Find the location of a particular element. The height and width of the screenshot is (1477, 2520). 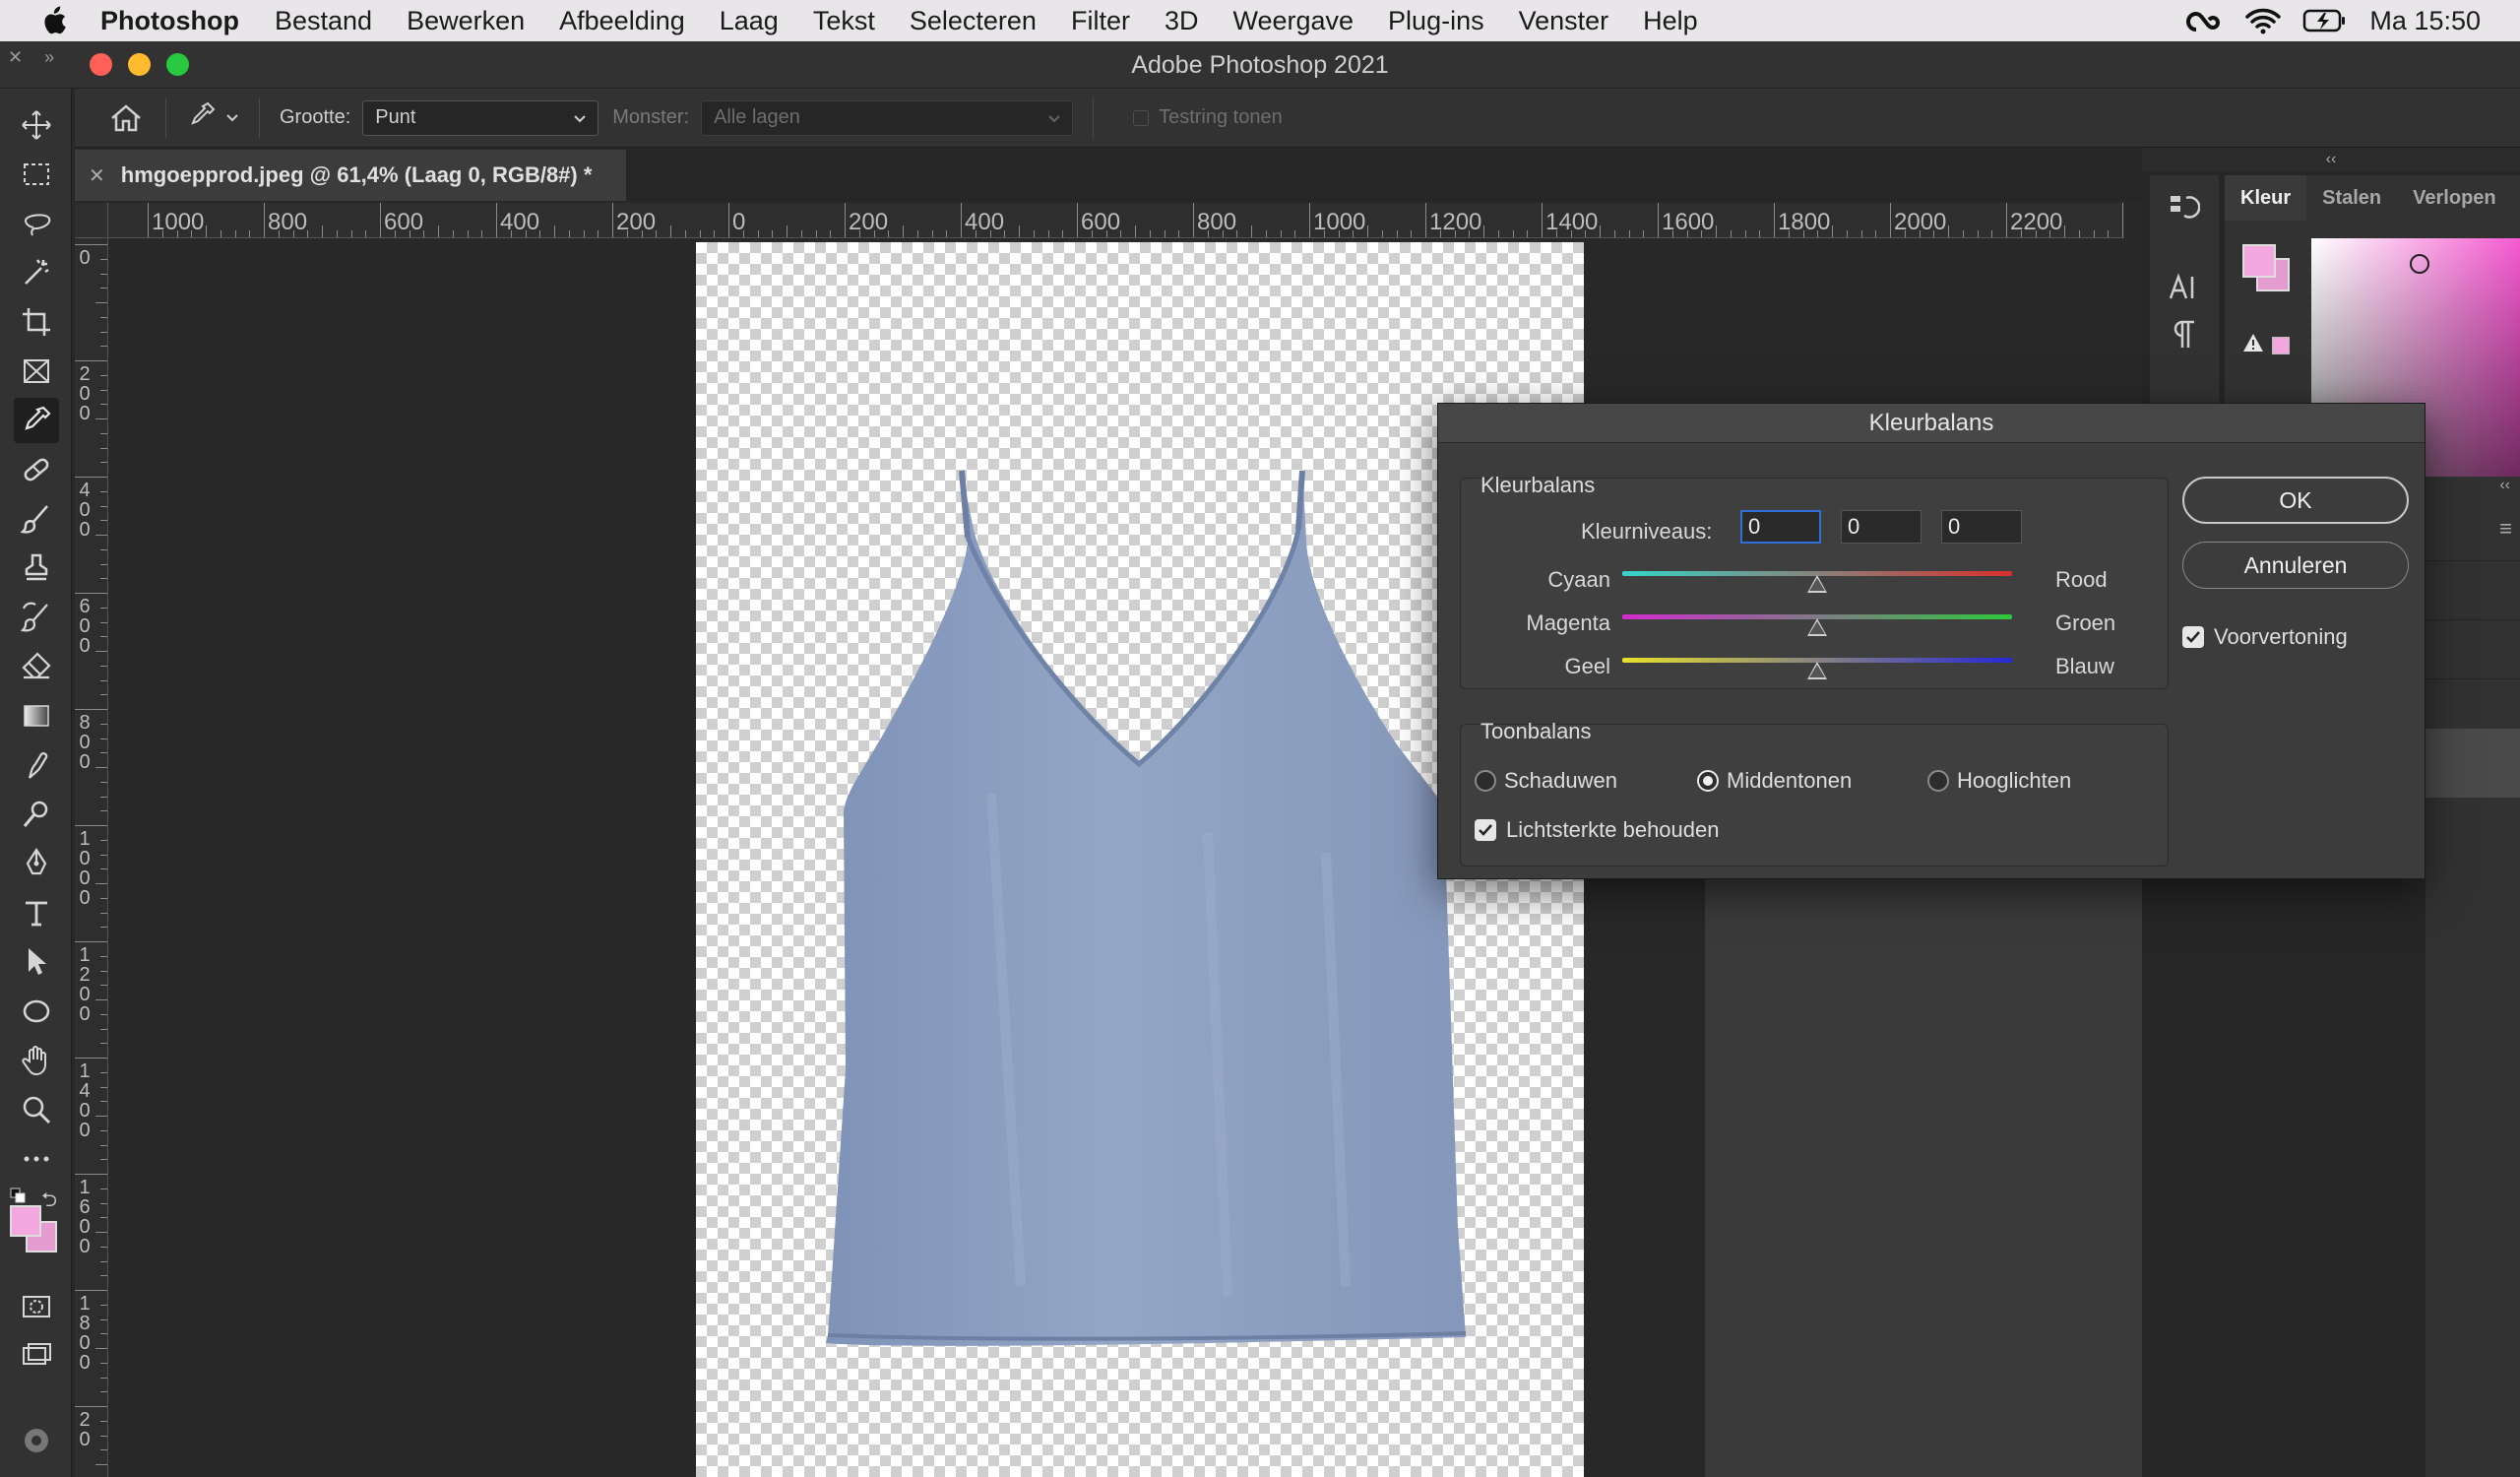

smudge-icon is located at coordinates (36, 765).